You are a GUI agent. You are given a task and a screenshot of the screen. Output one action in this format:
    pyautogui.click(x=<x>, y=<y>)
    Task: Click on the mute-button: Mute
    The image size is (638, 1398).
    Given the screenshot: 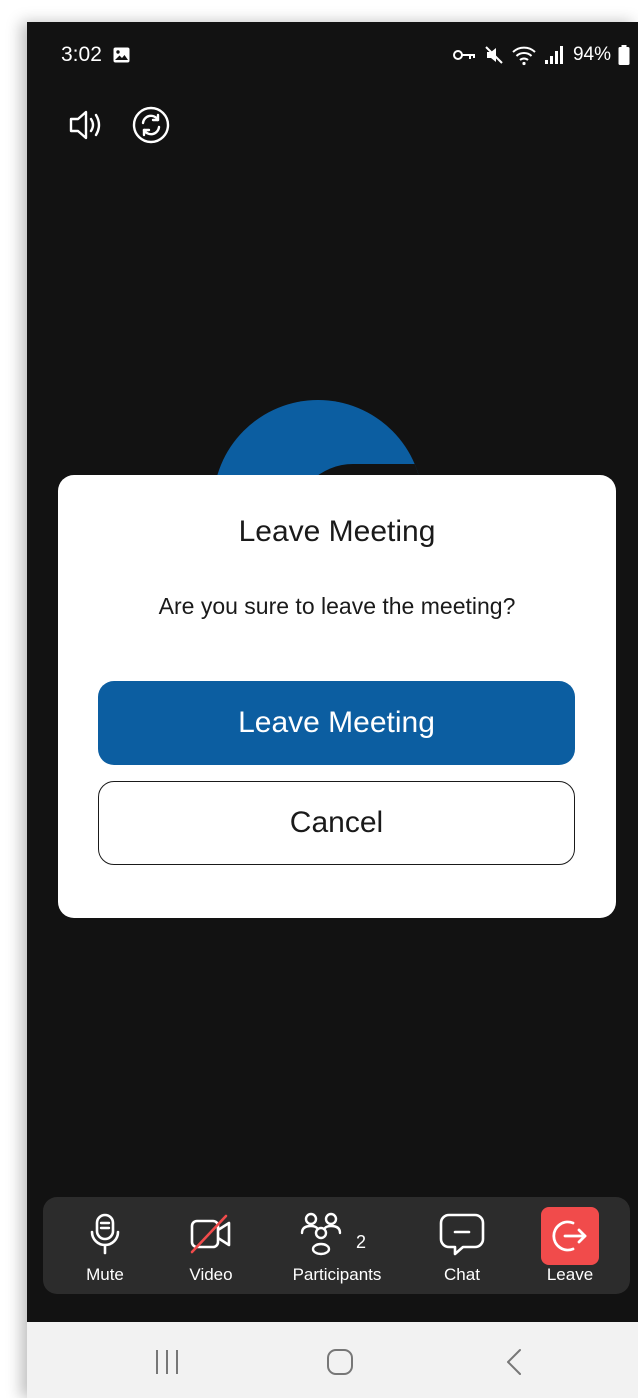 What is the action you would take?
    pyautogui.click(x=105, y=1245)
    